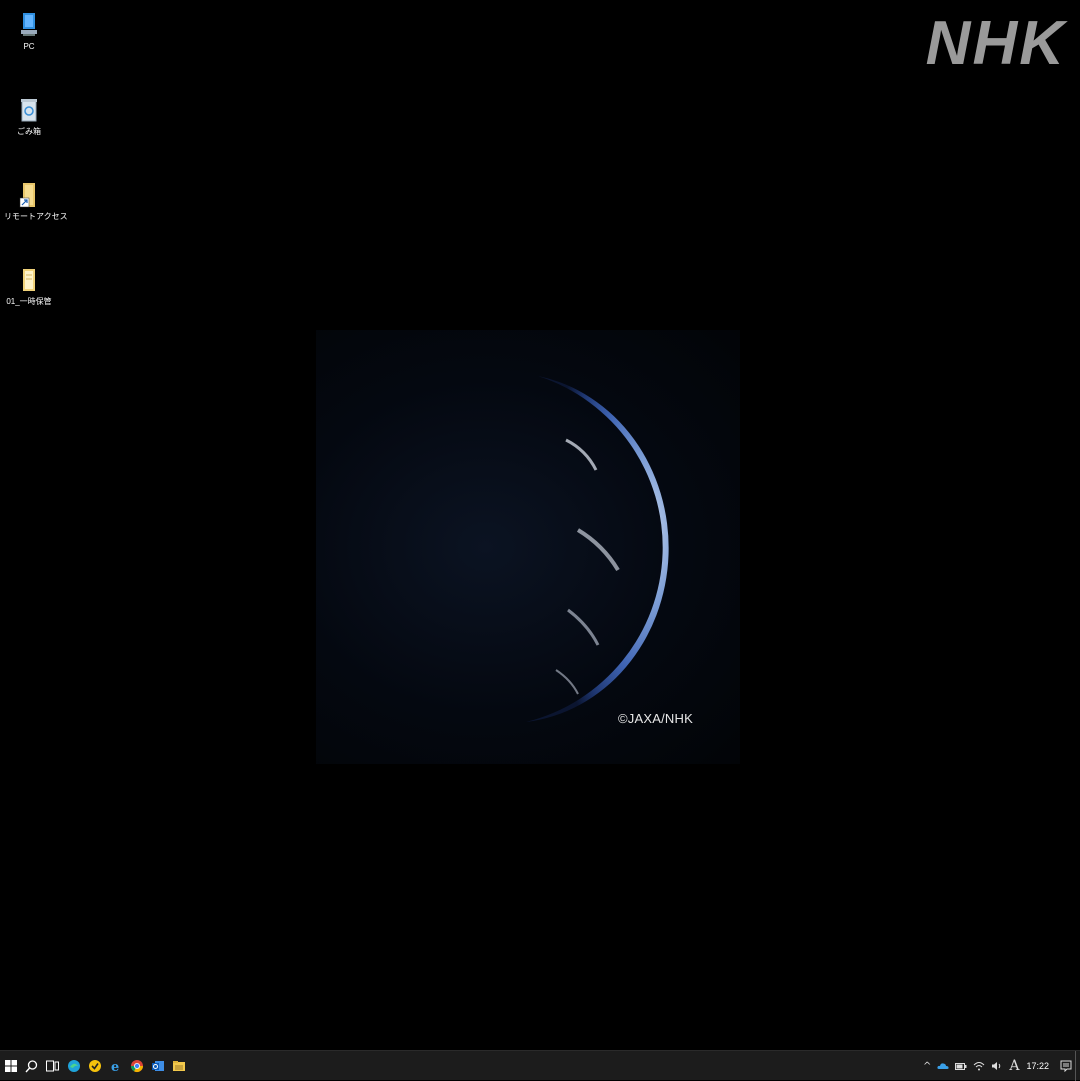 This screenshot has height=1081, width=1080. I want to click on ime-indicator: A, so click(1014, 1066).